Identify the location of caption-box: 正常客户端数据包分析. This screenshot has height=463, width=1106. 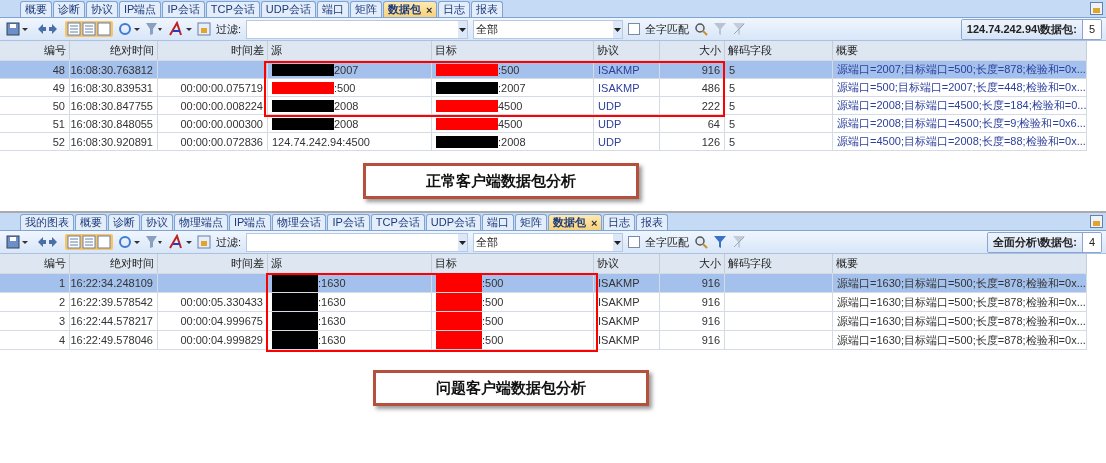
(501, 181).